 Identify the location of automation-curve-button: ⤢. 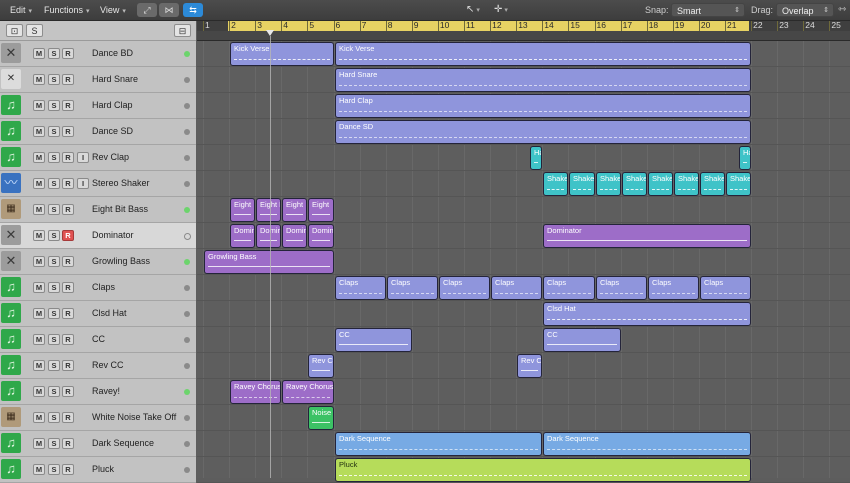
(147, 10).